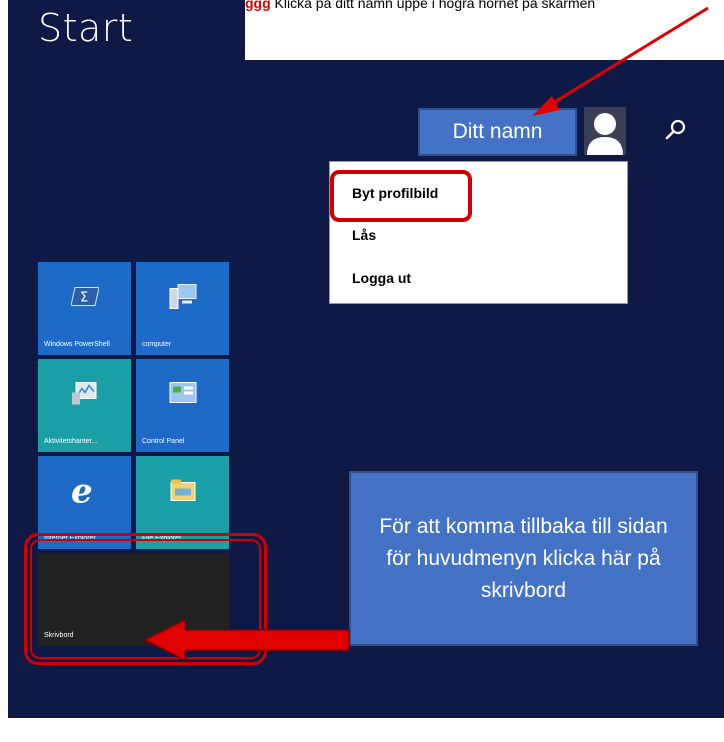 The image size is (724, 742). Describe the element at coordinates (85, 396) in the screenshot. I see `task-manager-icon` at that location.